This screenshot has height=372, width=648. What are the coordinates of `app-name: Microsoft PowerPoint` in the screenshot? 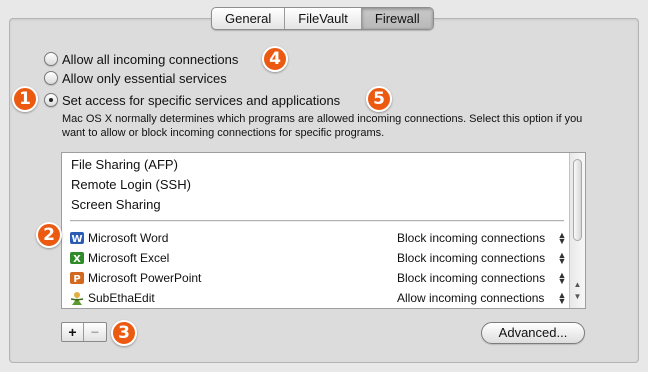 It's located at (145, 277).